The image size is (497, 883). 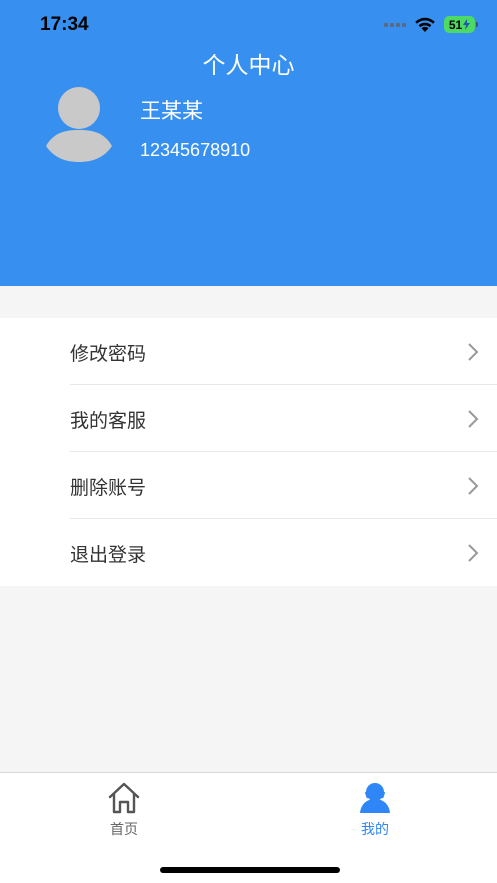 What do you see at coordinates (425, 24) in the screenshot?
I see `wifi-icon` at bounding box center [425, 24].